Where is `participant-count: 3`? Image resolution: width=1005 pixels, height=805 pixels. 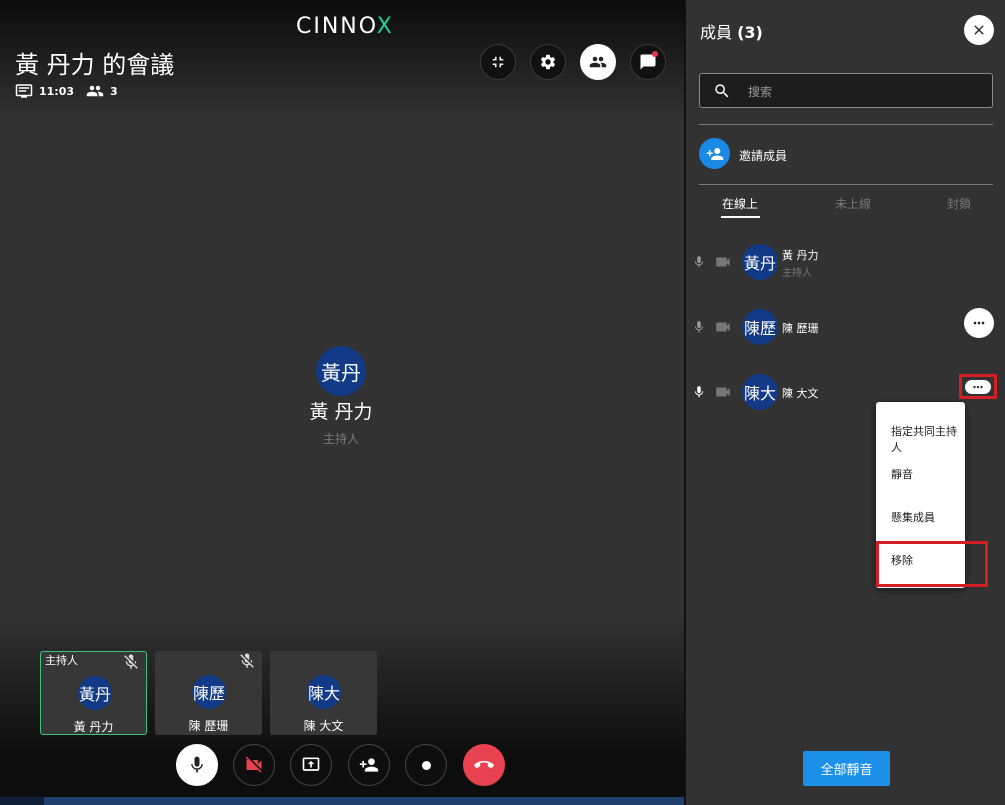 participant-count: 3 is located at coordinates (114, 91).